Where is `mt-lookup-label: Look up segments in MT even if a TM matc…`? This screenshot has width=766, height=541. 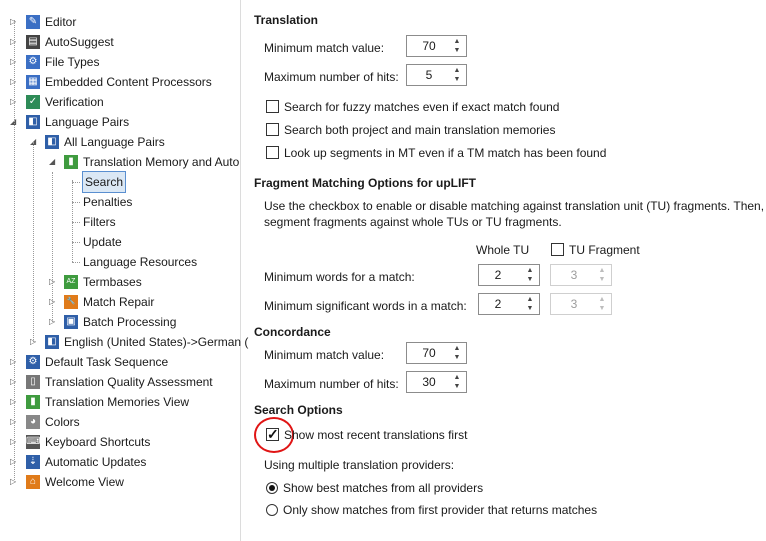 mt-lookup-label: Look up segments in MT even if a TM matc… is located at coordinates (445, 153).